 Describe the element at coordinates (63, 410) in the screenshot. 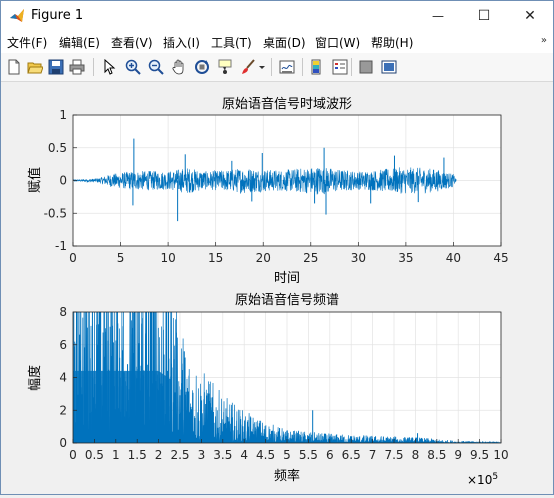

I see `y-tick-label: 2` at that location.